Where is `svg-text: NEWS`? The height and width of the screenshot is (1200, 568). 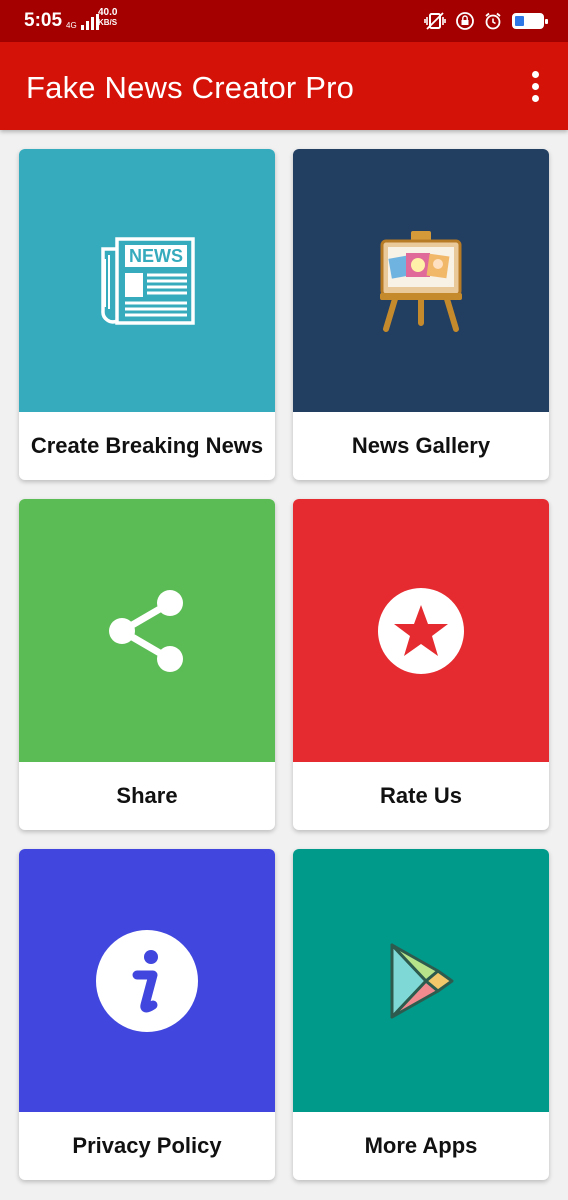 svg-text: NEWS is located at coordinates (156, 256).